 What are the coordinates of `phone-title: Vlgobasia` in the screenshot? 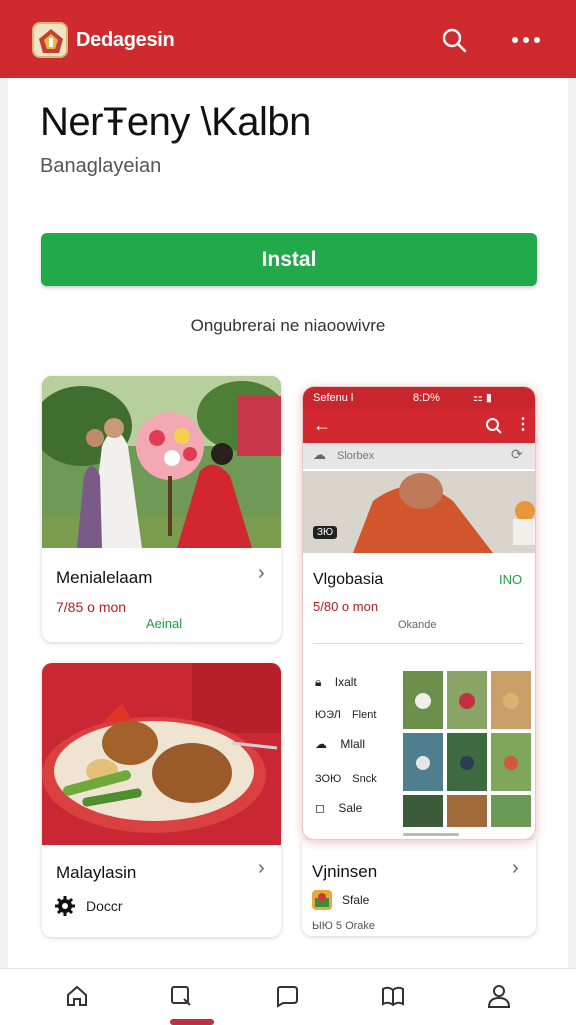 It's located at (348, 579).